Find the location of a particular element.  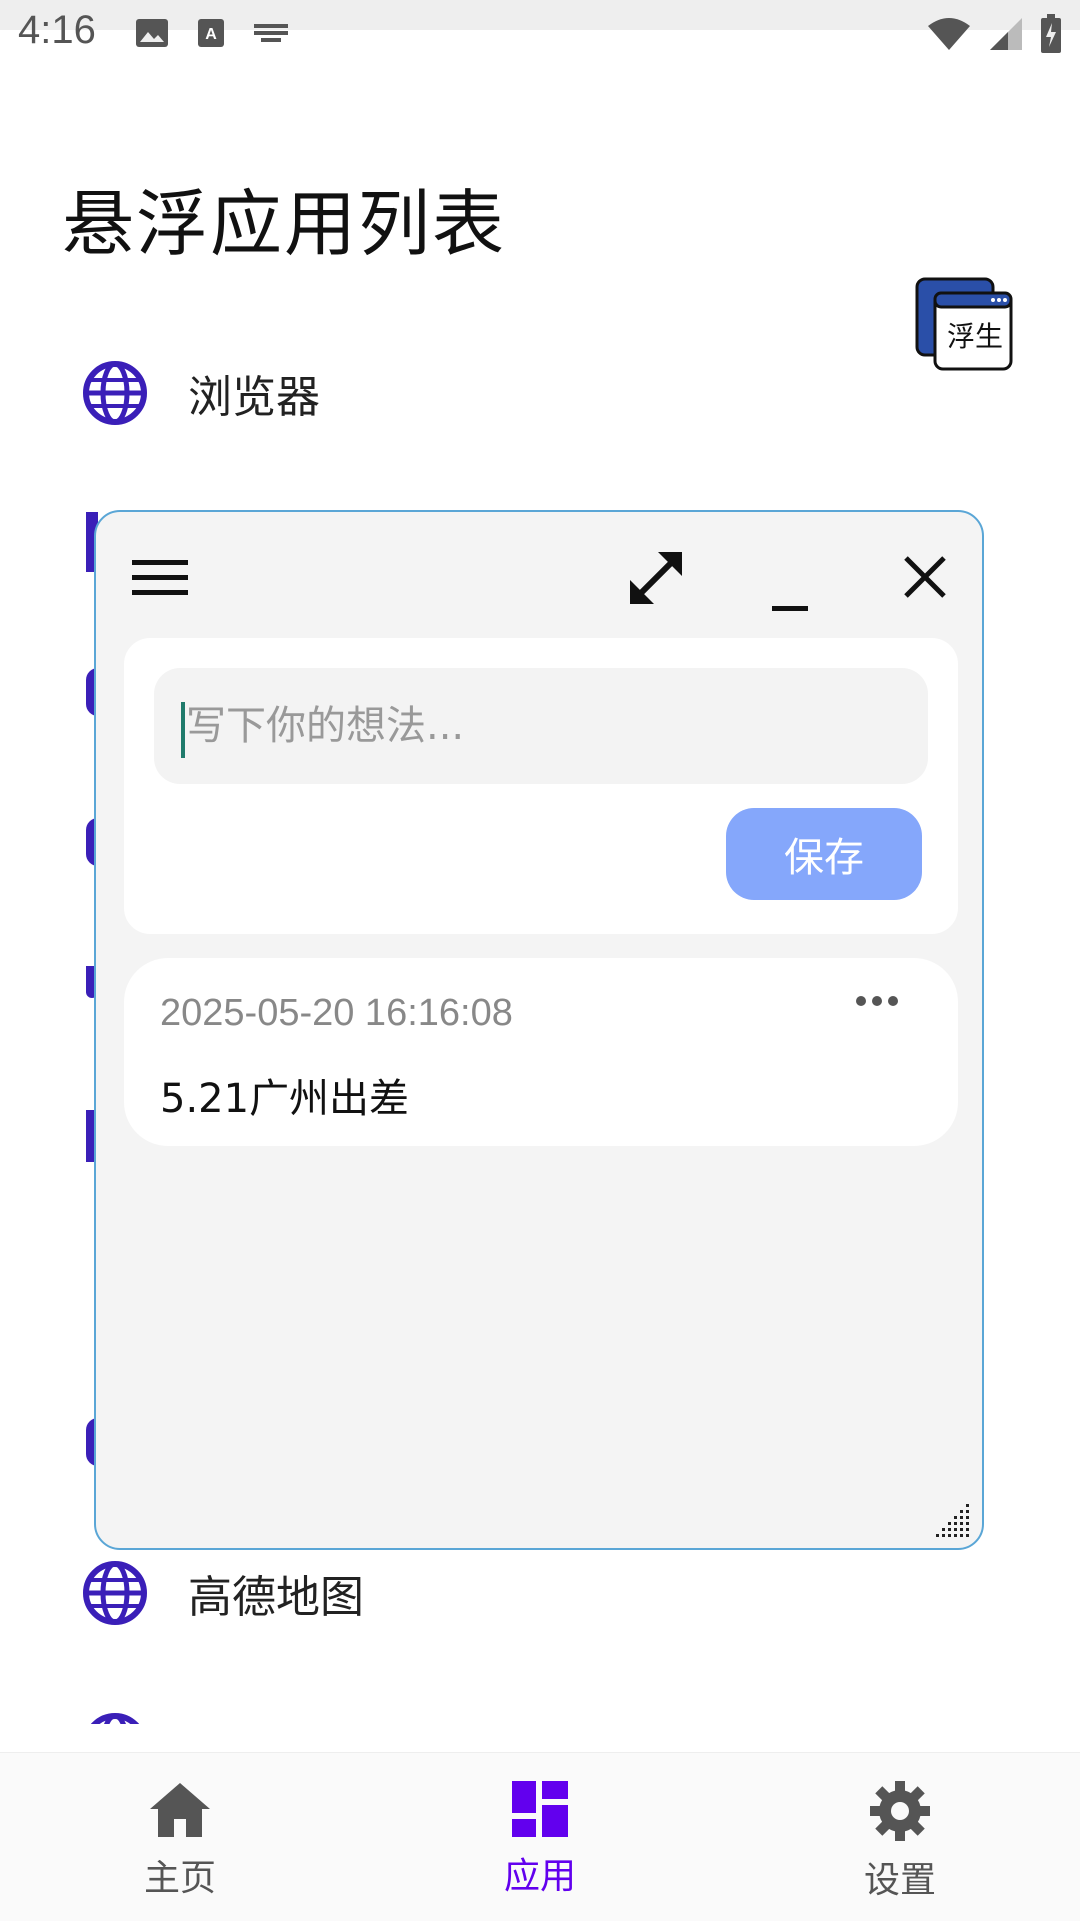

nav-item-settings: 设置 is located at coordinates (900, 1842).